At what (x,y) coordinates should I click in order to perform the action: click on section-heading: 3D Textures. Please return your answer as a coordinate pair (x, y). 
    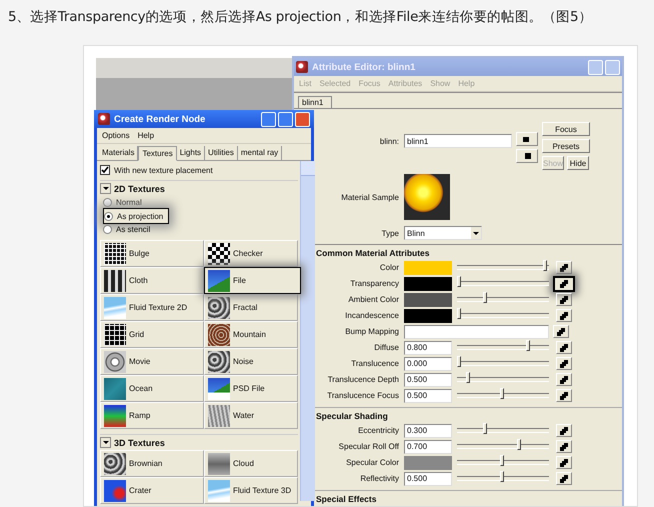
    Looking at the image, I should click on (139, 443).